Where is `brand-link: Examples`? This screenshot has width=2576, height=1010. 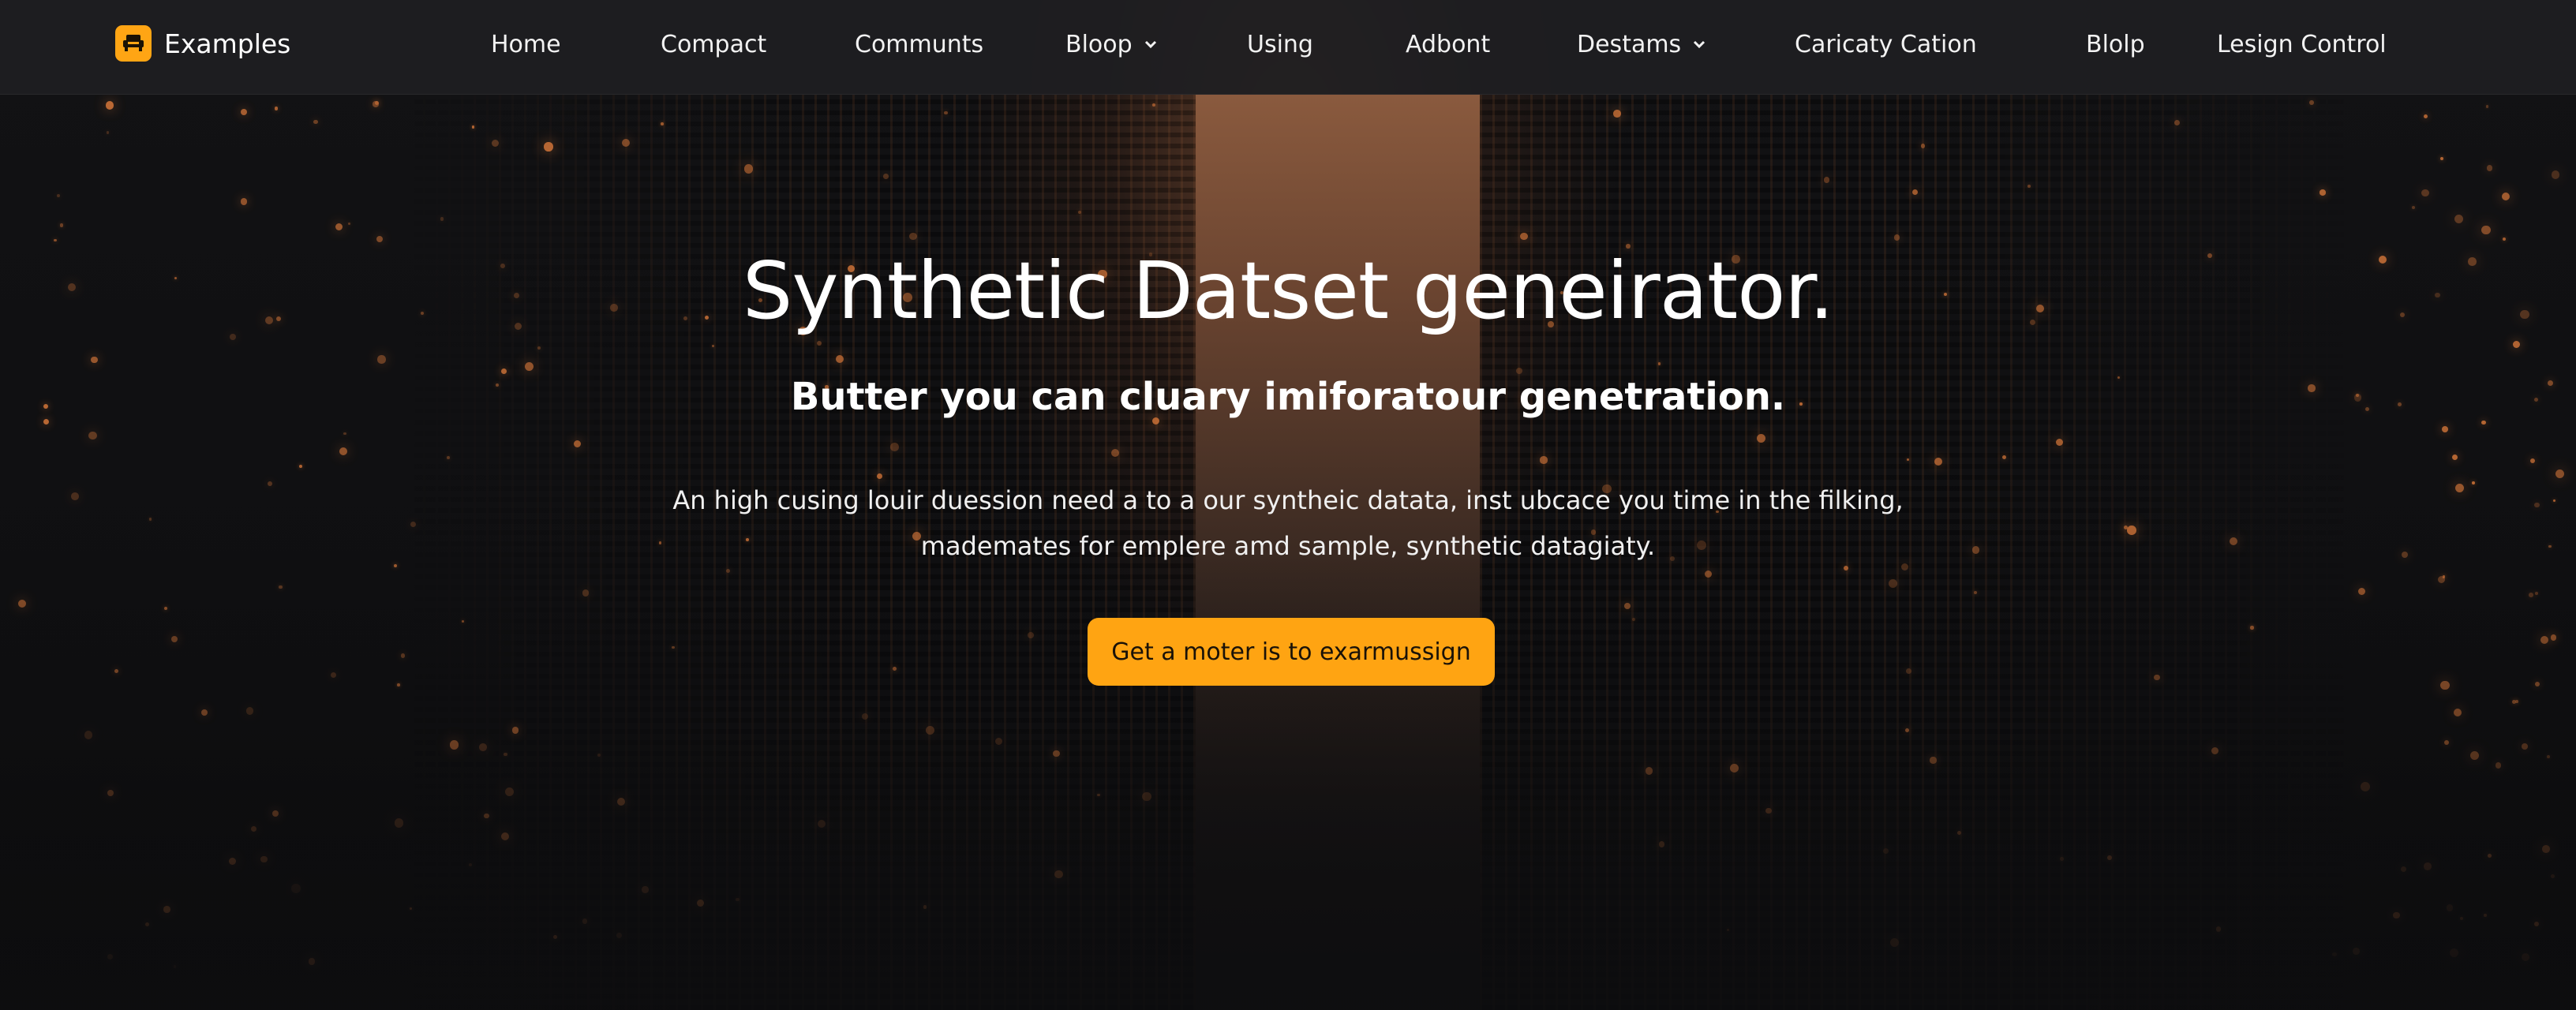 brand-link: Examples is located at coordinates (202, 43).